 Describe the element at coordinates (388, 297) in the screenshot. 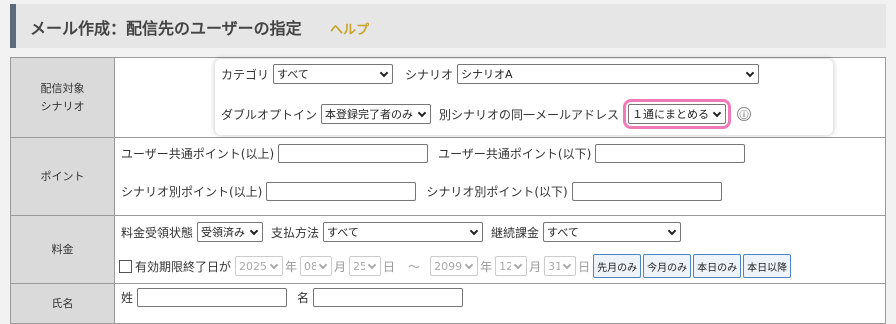

I see `first-name-input` at that location.